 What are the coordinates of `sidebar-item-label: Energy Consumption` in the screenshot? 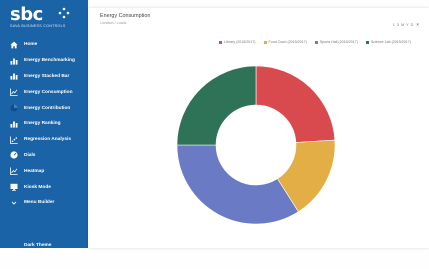 It's located at (48, 92).